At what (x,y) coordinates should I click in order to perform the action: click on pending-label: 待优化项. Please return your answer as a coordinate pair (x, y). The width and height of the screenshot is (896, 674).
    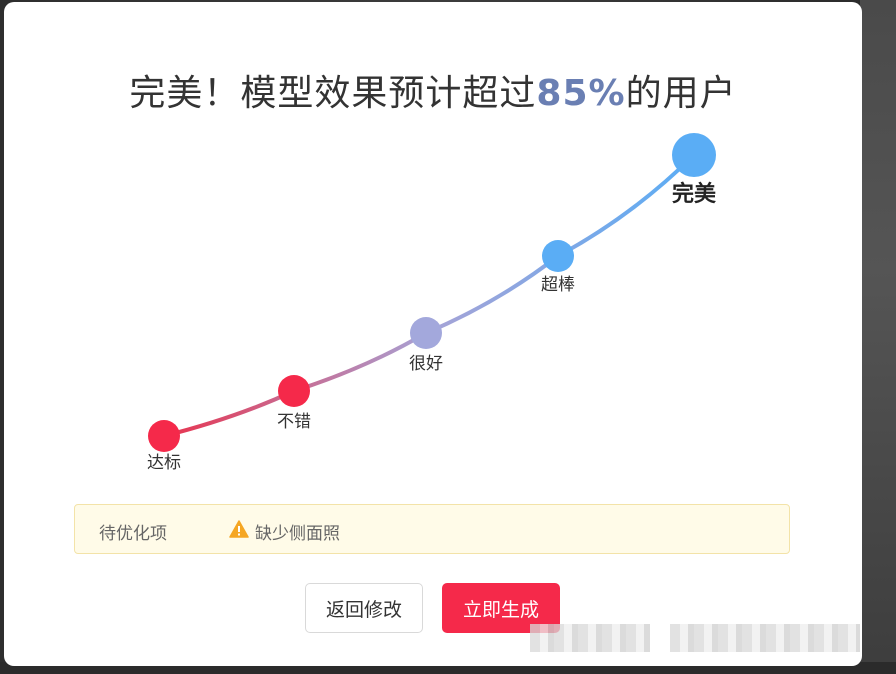
    Looking at the image, I should click on (133, 534).